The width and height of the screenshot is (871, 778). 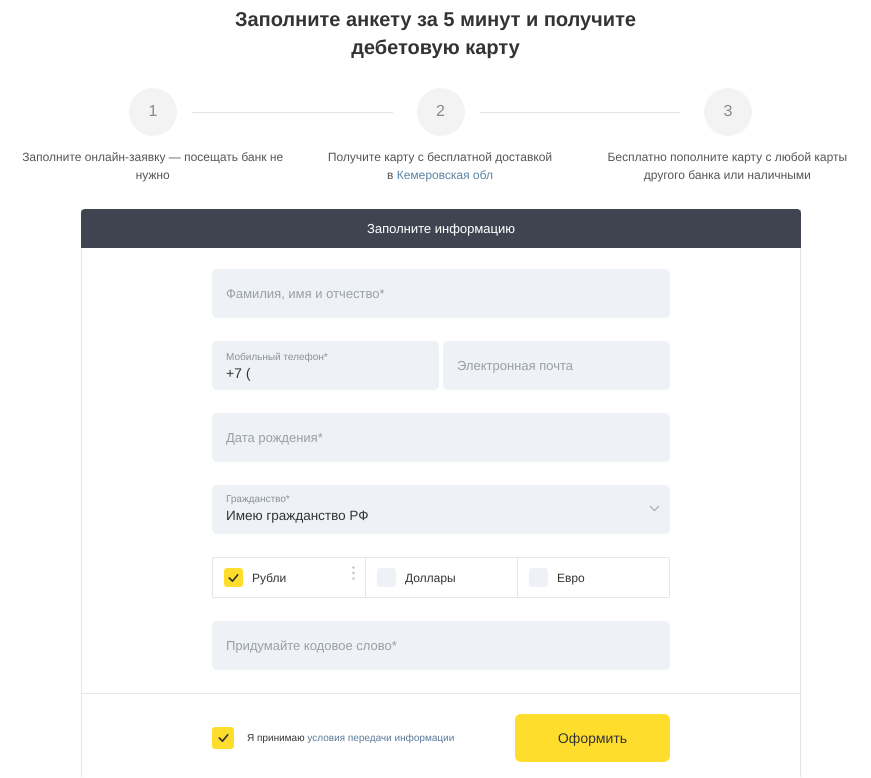 What do you see at coordinates (556, 365) in the screenshot?
I see `input-field: Электронная почта` at bounding box center [556, 365].